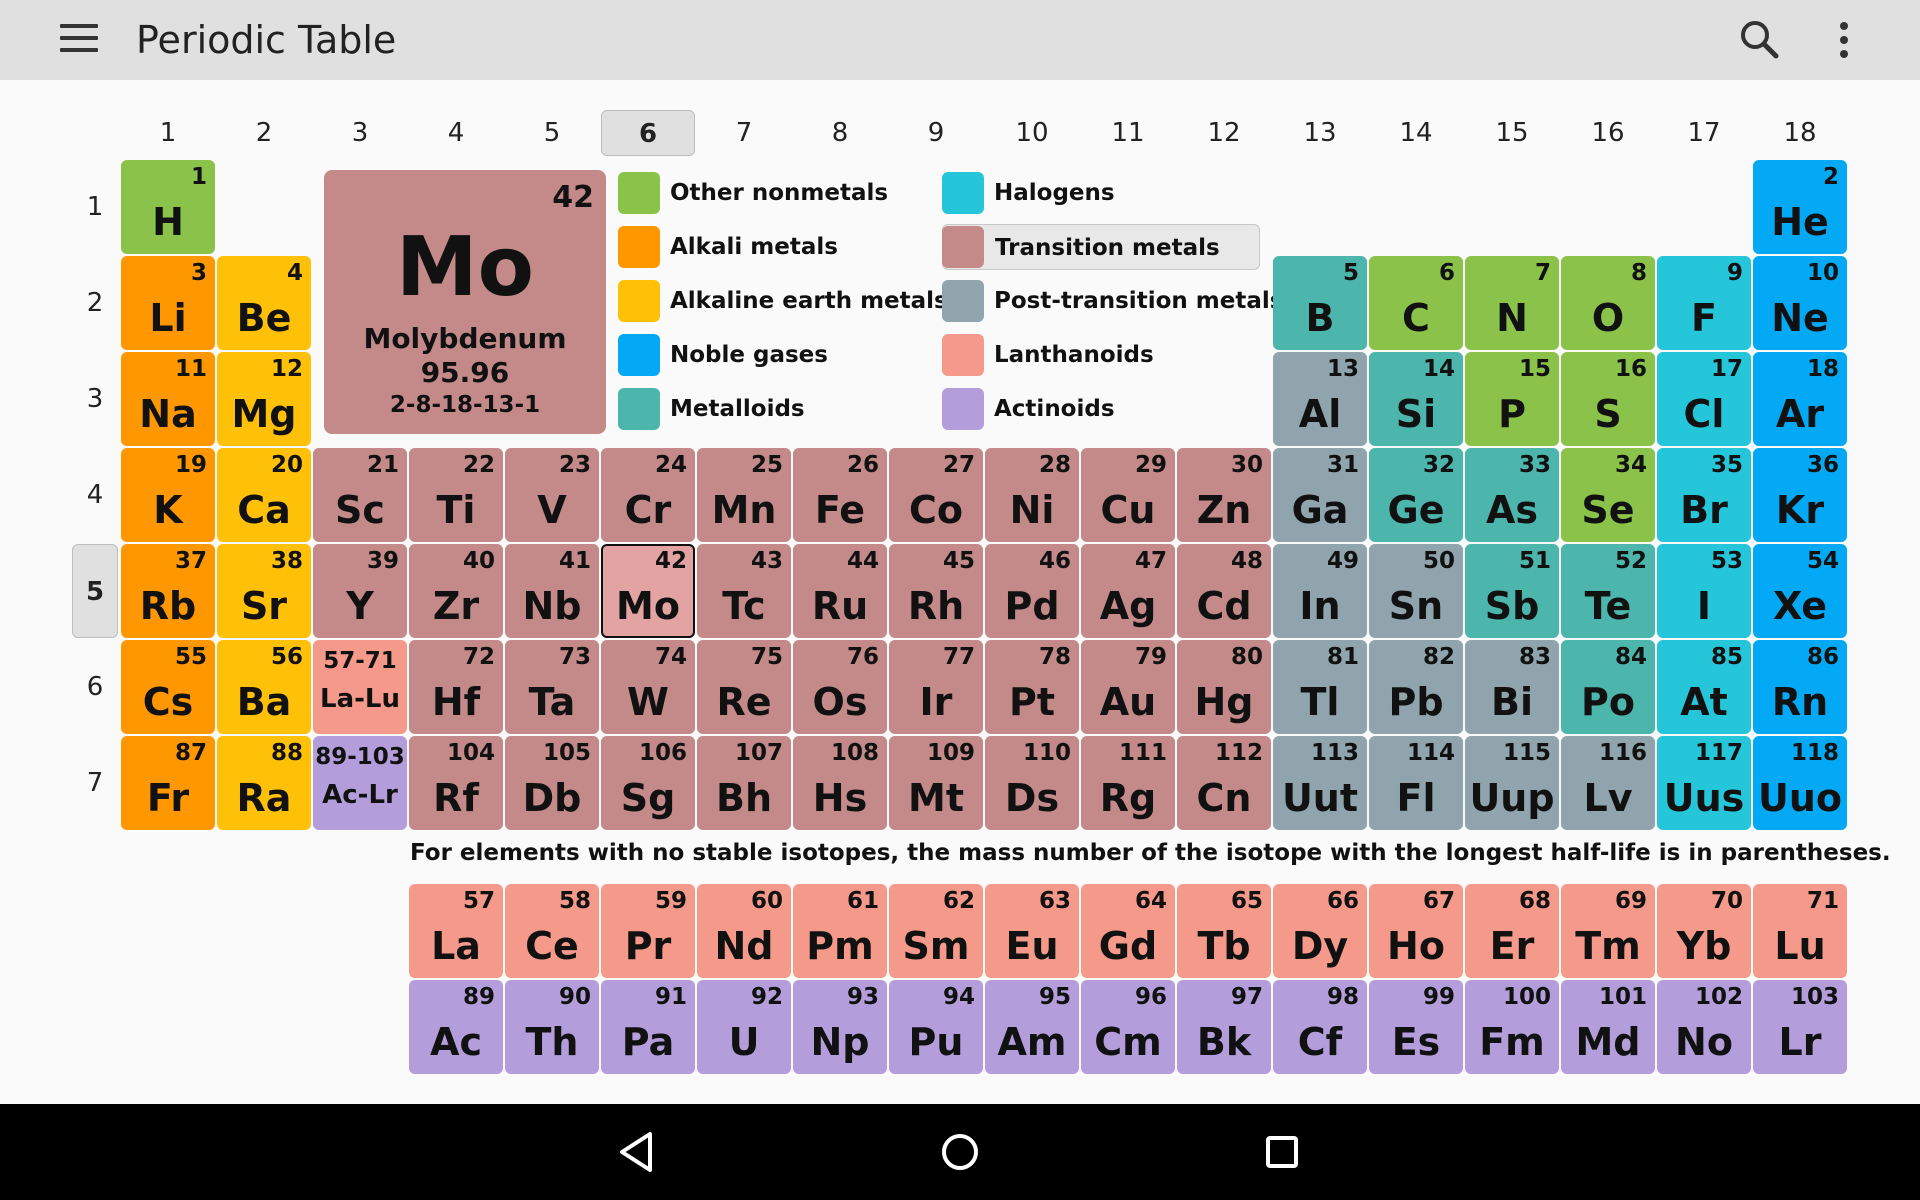 The width and height of the screenshot is (1920, 1200). Describe the element at coordinates (360, 591) in the screenshot. I see `element-cell-Y: 39 Y` at that location.